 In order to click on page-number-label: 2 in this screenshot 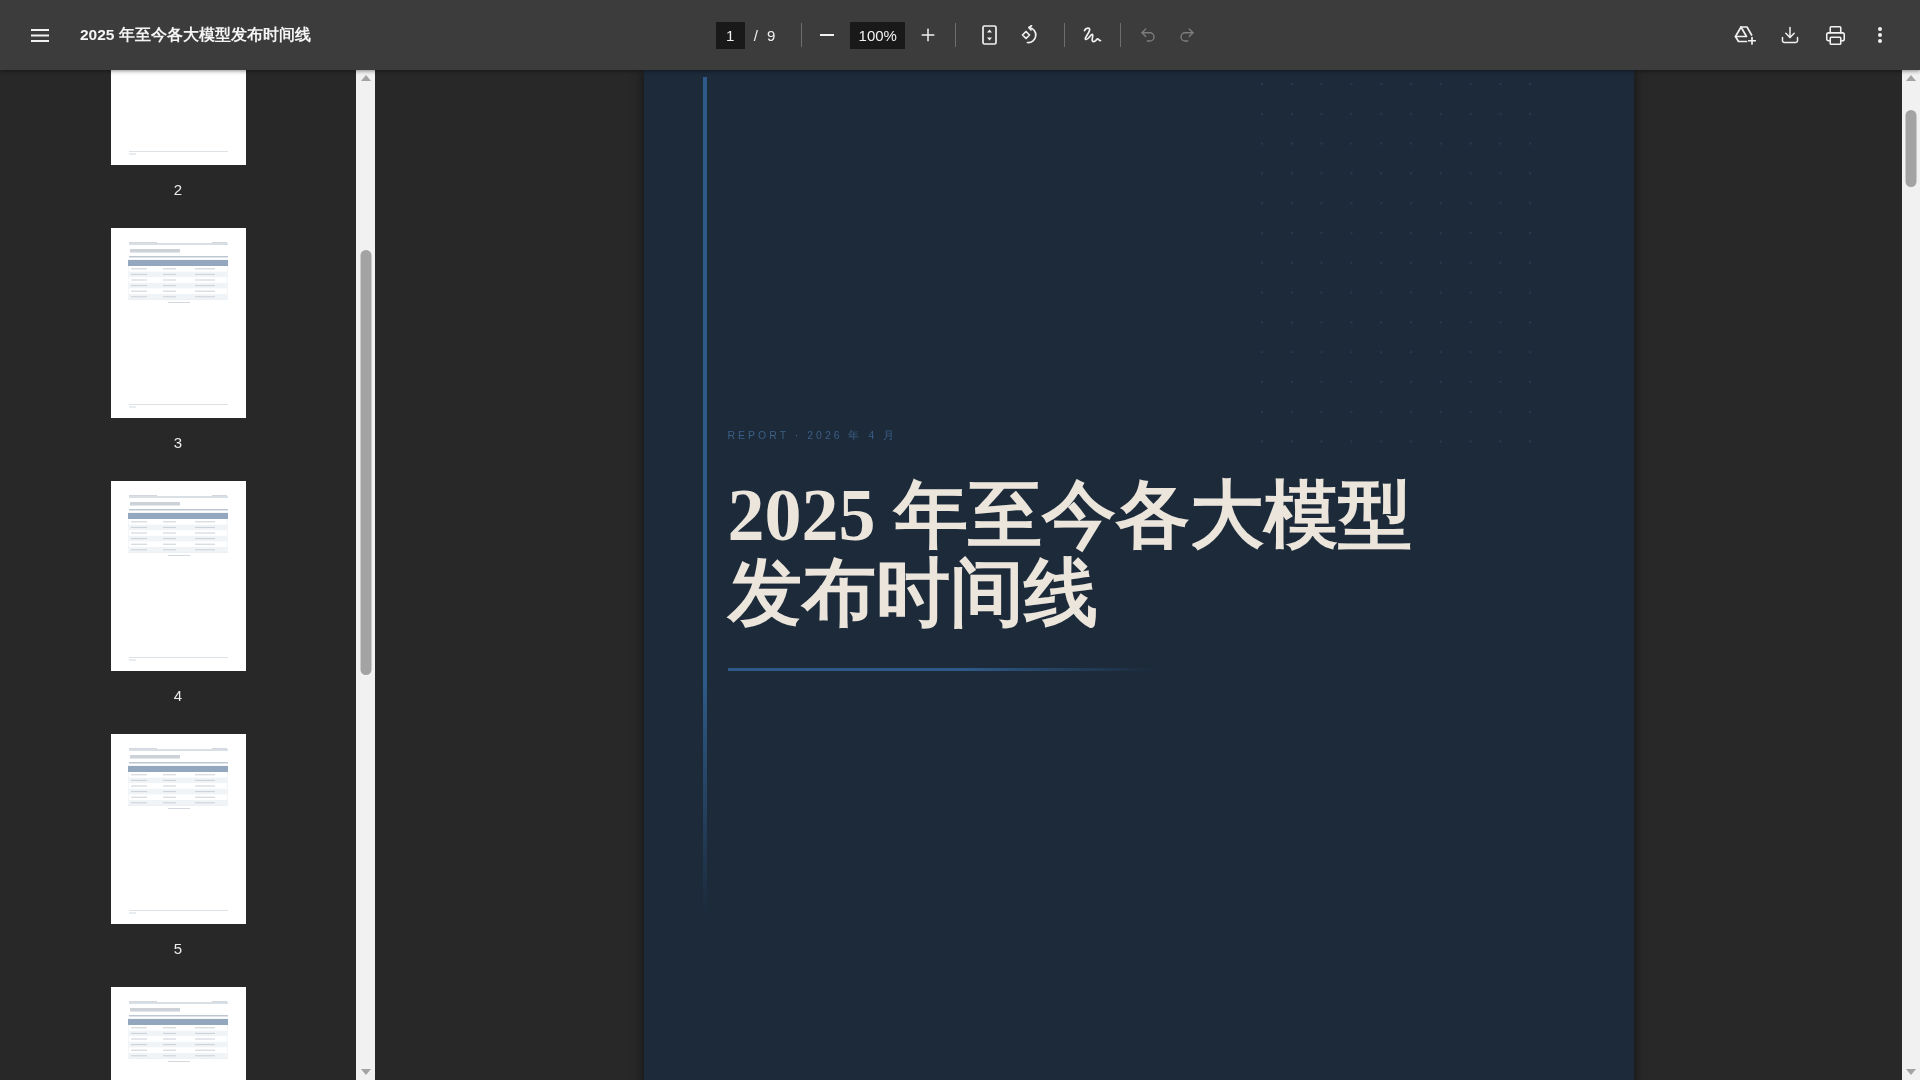, I will do `click(178, 190)`.